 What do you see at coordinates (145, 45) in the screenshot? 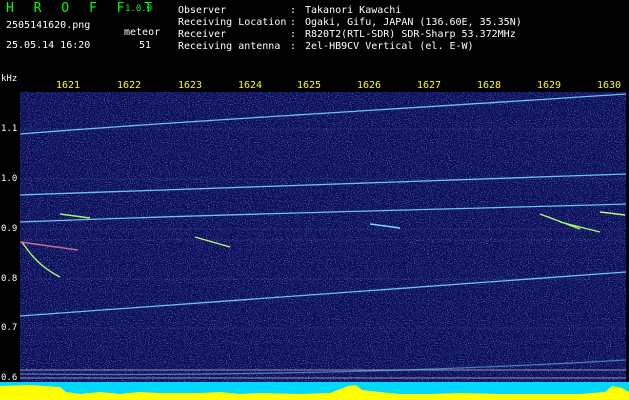
I see `meteor-count: 51` at bounding box center [145, 45].